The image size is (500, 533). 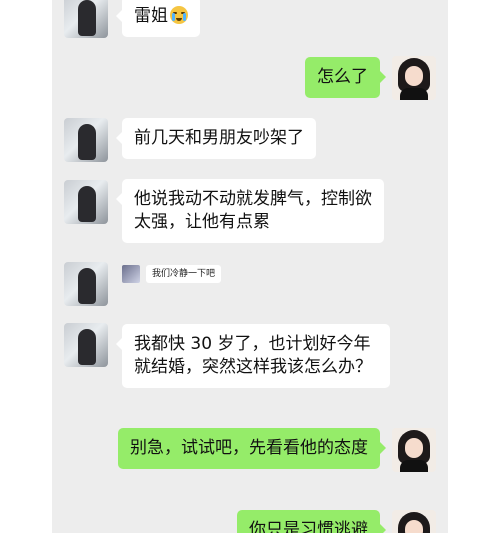 I want to click on mini-message-text: 我们冷静一下吧, so click(x=184, y=274).